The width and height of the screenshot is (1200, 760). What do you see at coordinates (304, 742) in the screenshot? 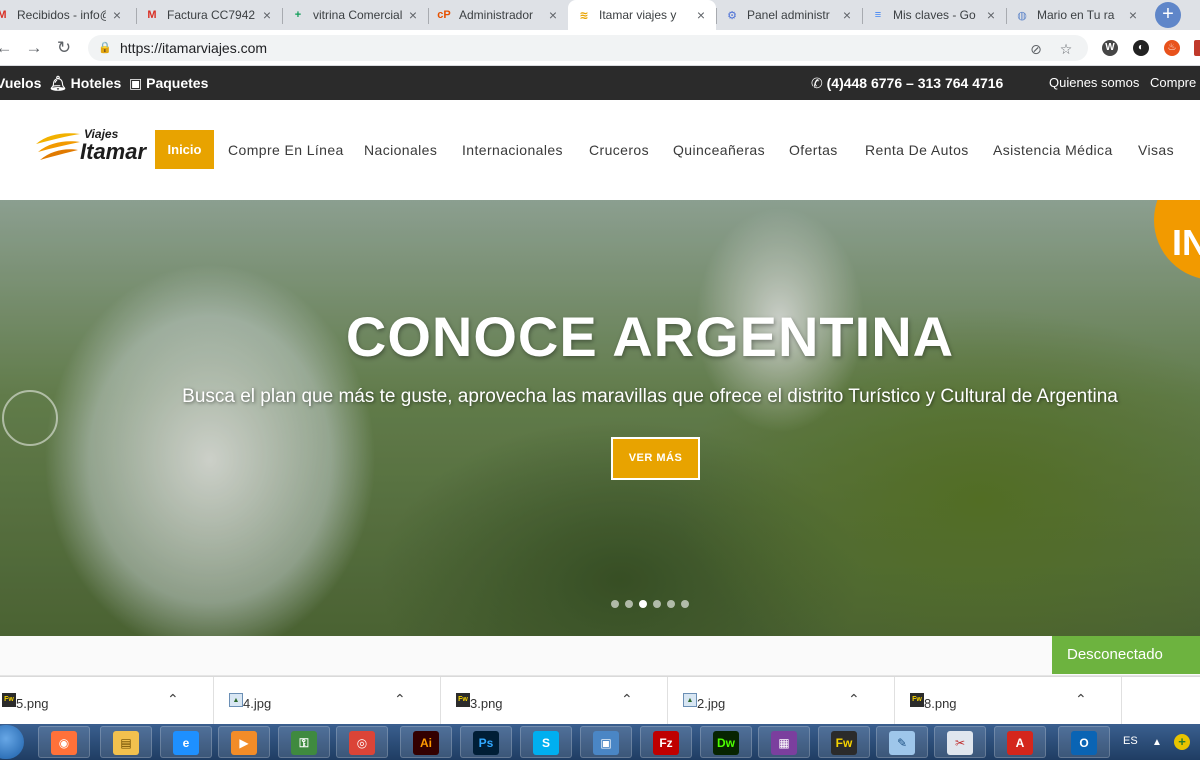
I see `security-taskbar-button: ⚿` at bounding box center [304, 742].